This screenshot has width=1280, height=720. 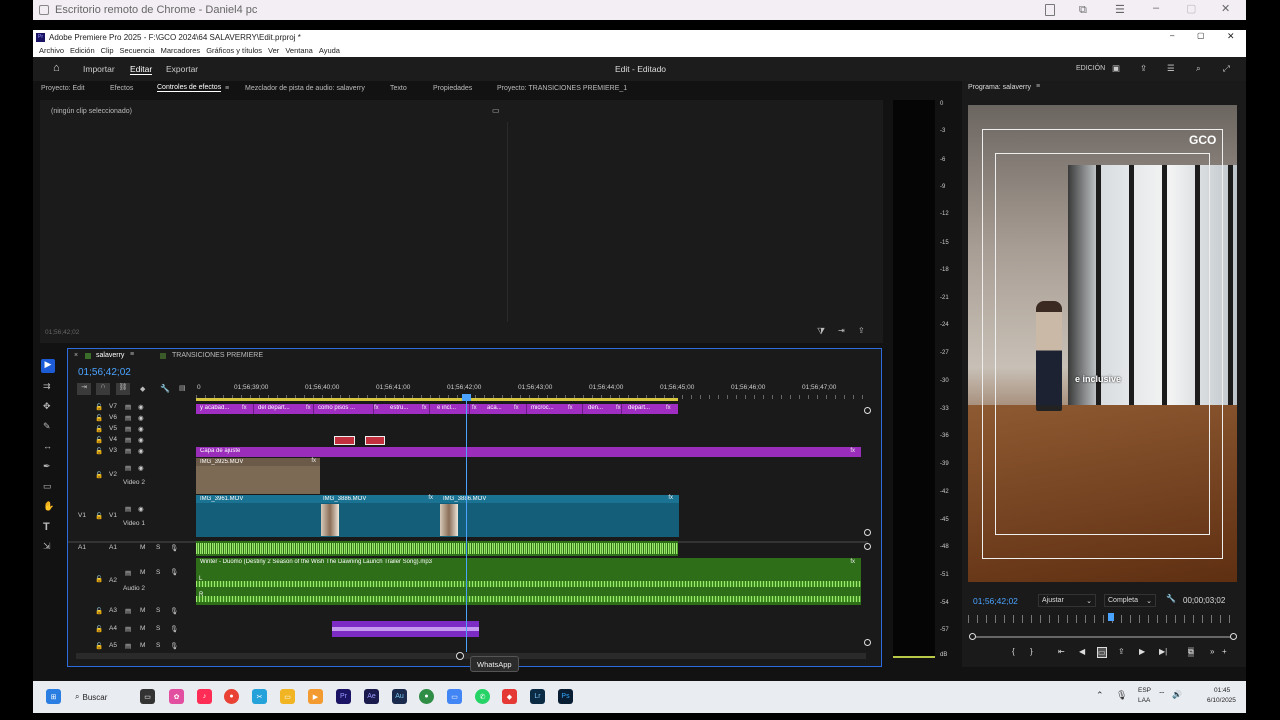 What do you see at coordinates (47, 406) in the screenshot?
I see `ripple-edit-icon: ✥` at bounding box center [47, 406].